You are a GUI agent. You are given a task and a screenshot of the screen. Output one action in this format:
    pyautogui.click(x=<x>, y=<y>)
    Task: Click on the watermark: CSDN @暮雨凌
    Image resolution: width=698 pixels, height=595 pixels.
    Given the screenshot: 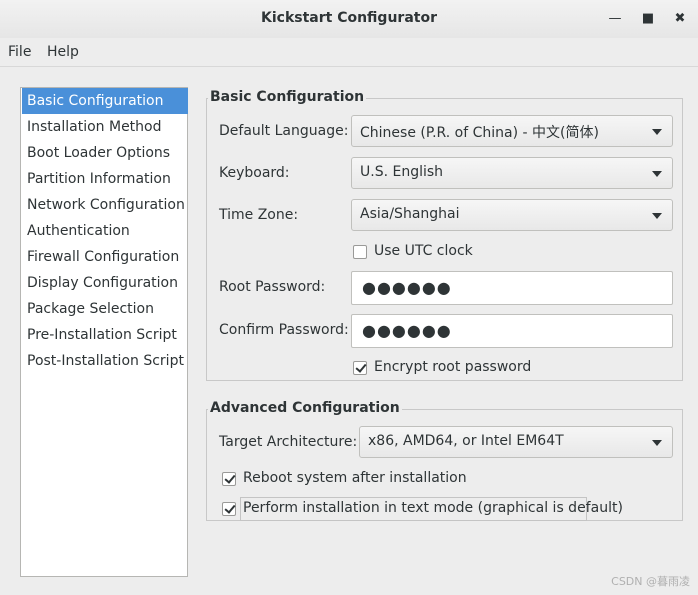 What is the action you would take?
    pyautogui.click(x=650, y=581)
    